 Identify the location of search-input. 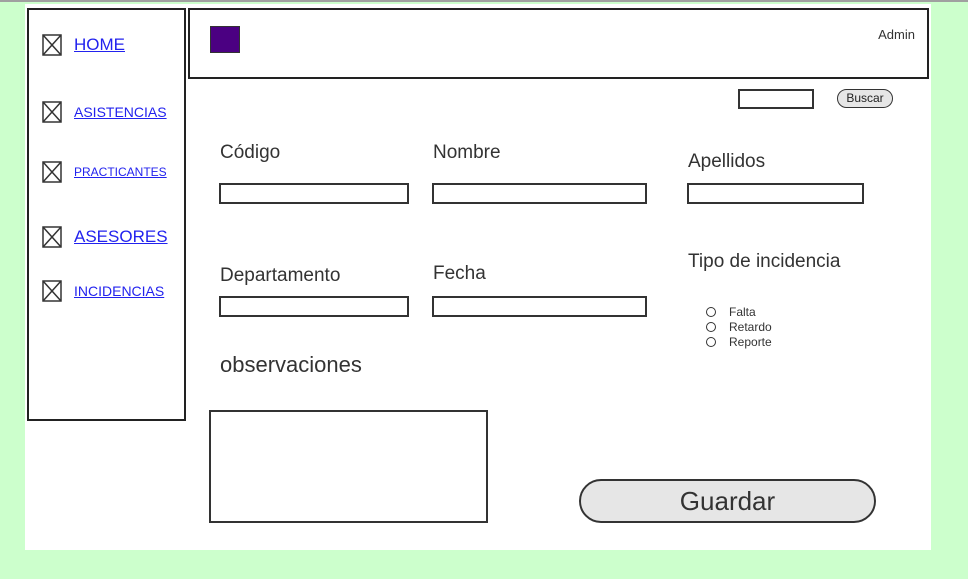
(776, 99).